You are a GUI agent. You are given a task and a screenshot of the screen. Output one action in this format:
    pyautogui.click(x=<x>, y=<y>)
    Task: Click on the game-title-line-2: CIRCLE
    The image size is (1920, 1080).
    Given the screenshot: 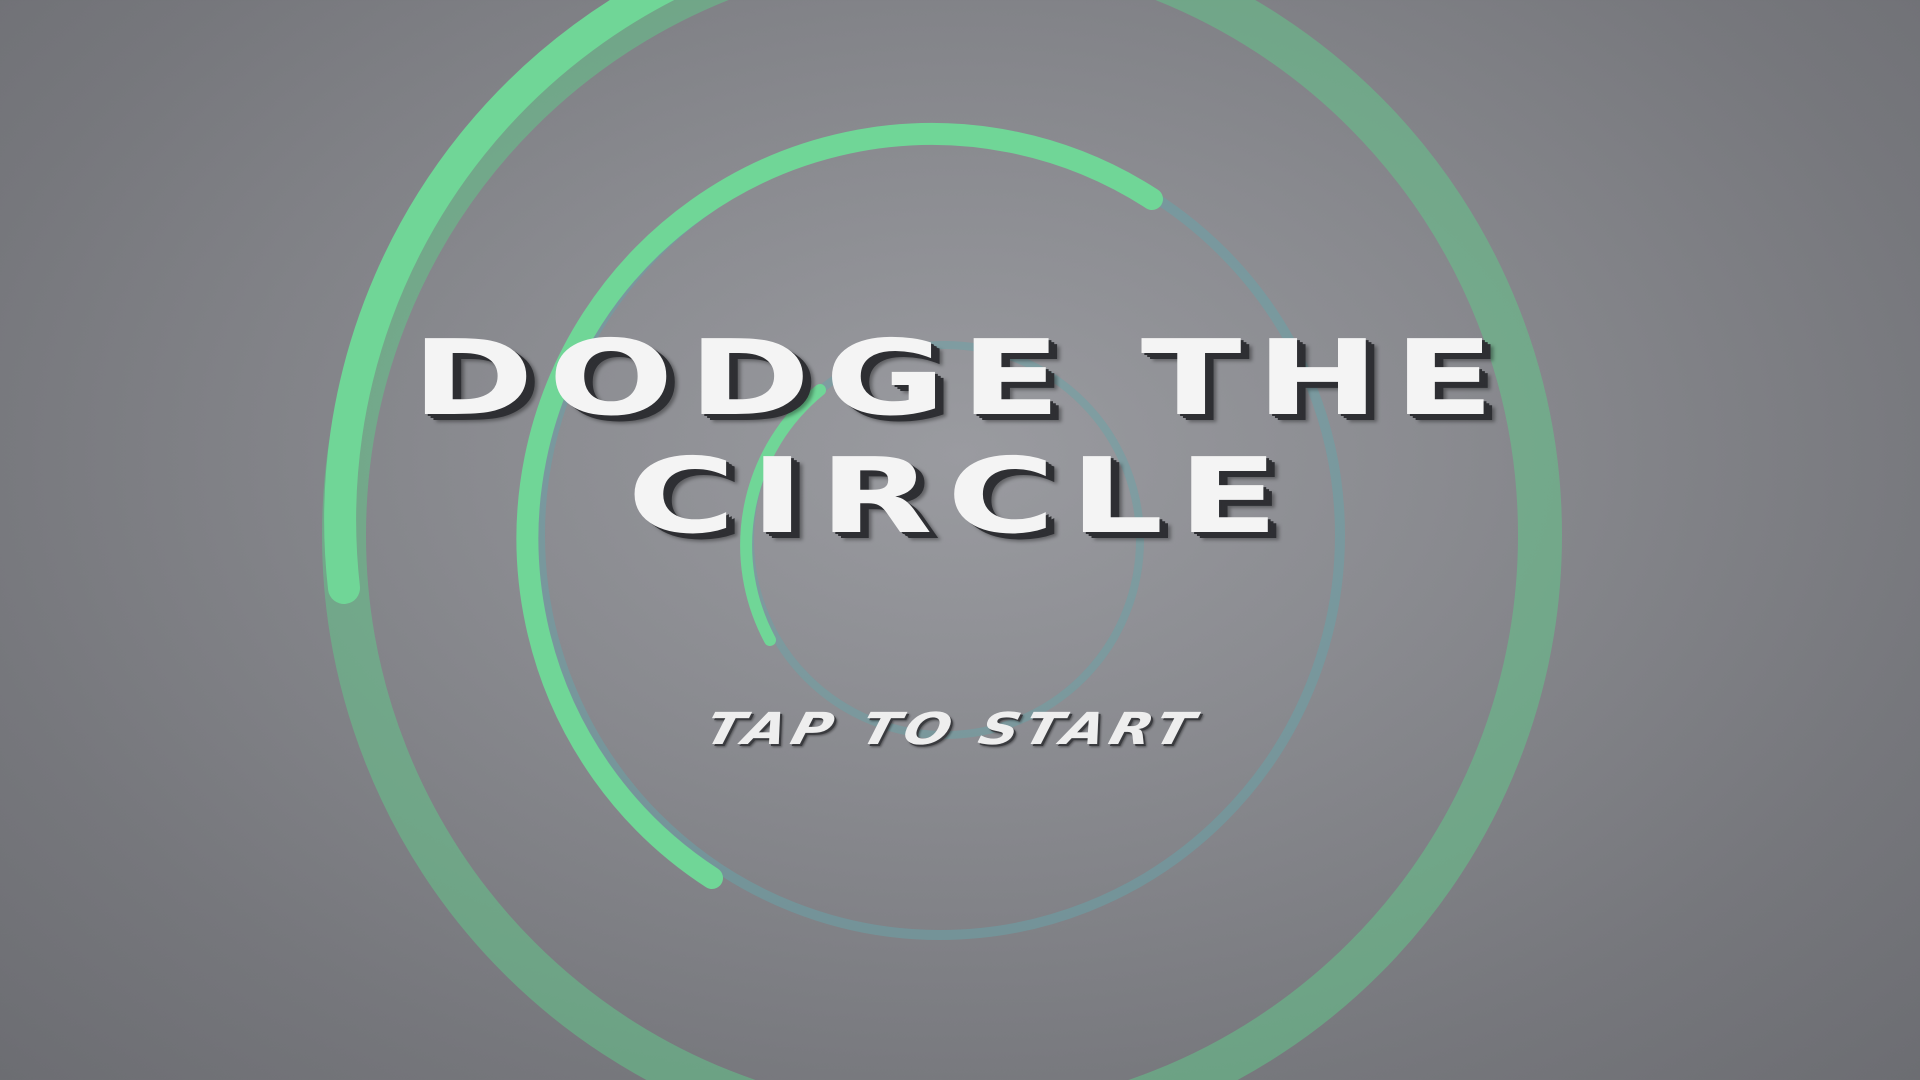 What is the action you would take?
    pyautogui.click(x=960, y=496)
    